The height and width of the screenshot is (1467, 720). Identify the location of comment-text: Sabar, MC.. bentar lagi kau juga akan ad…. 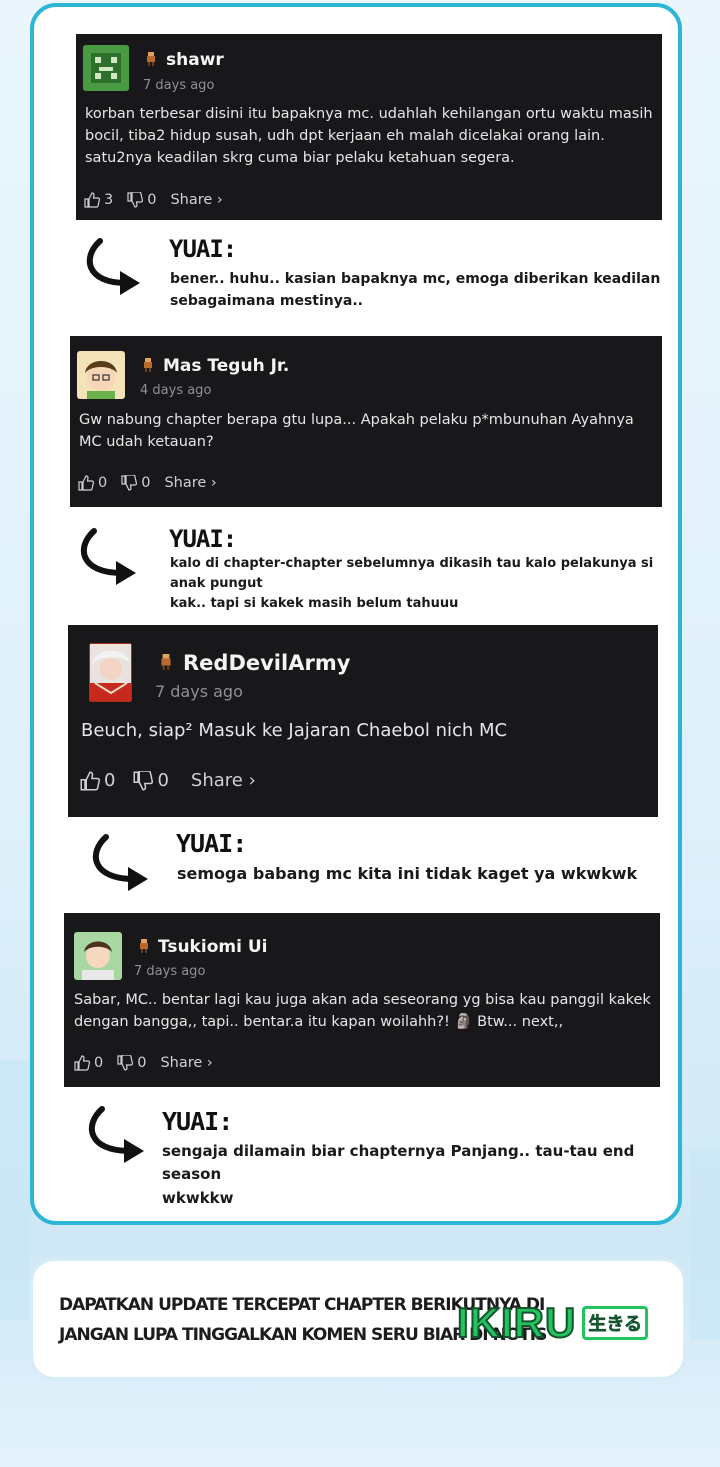
(364, 1012).